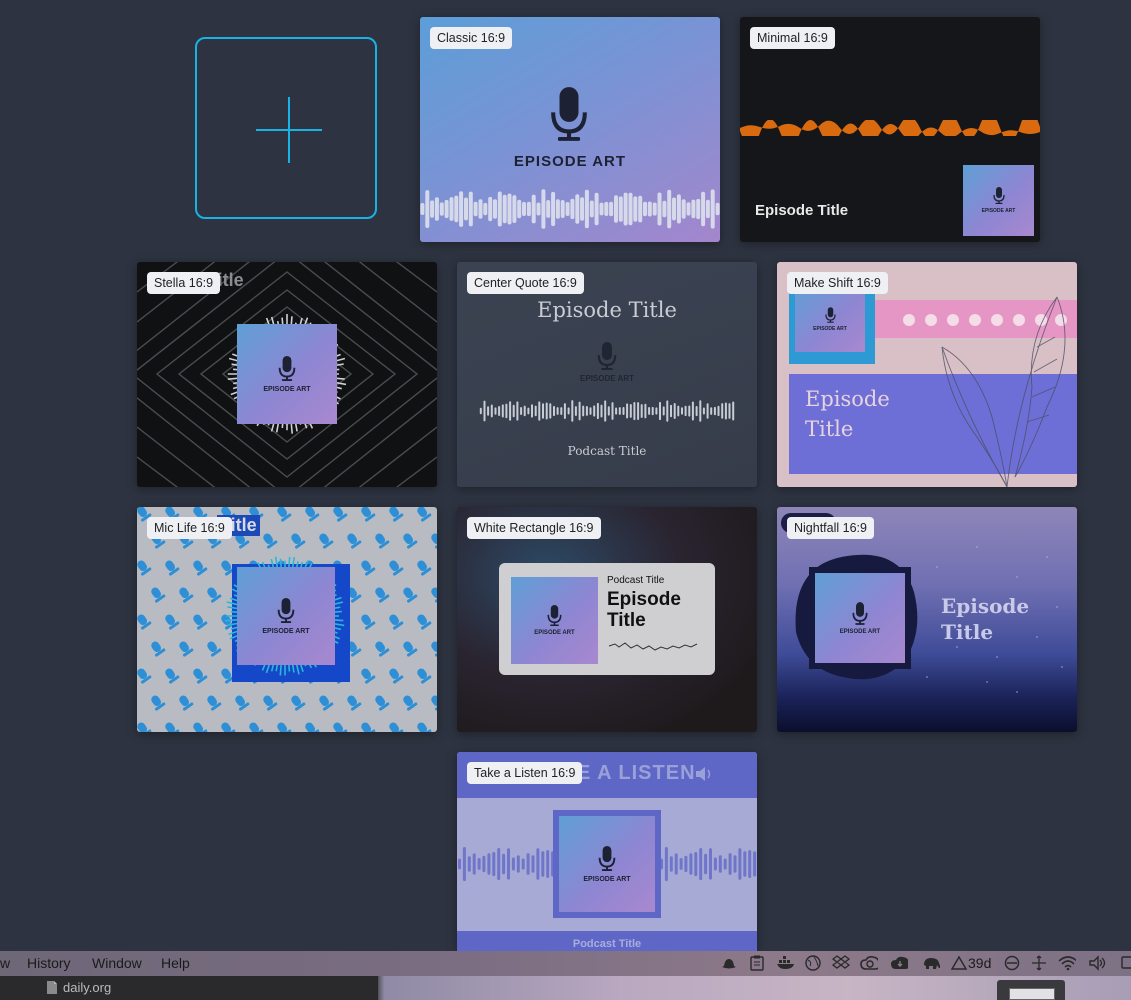 This screenshot has height=1000, width=1131. Describe the element at coordinates (49, 963) in the screenshot. I see `menu-item-history: History` at that location.